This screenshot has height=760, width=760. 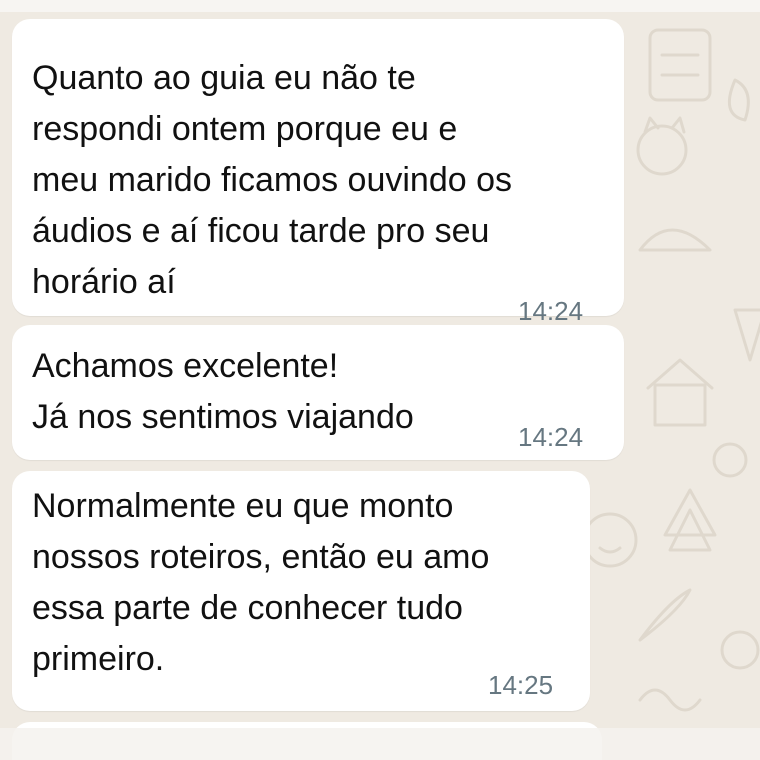 I want to click on cone-doodle-icon, so click(x=746, y=335).